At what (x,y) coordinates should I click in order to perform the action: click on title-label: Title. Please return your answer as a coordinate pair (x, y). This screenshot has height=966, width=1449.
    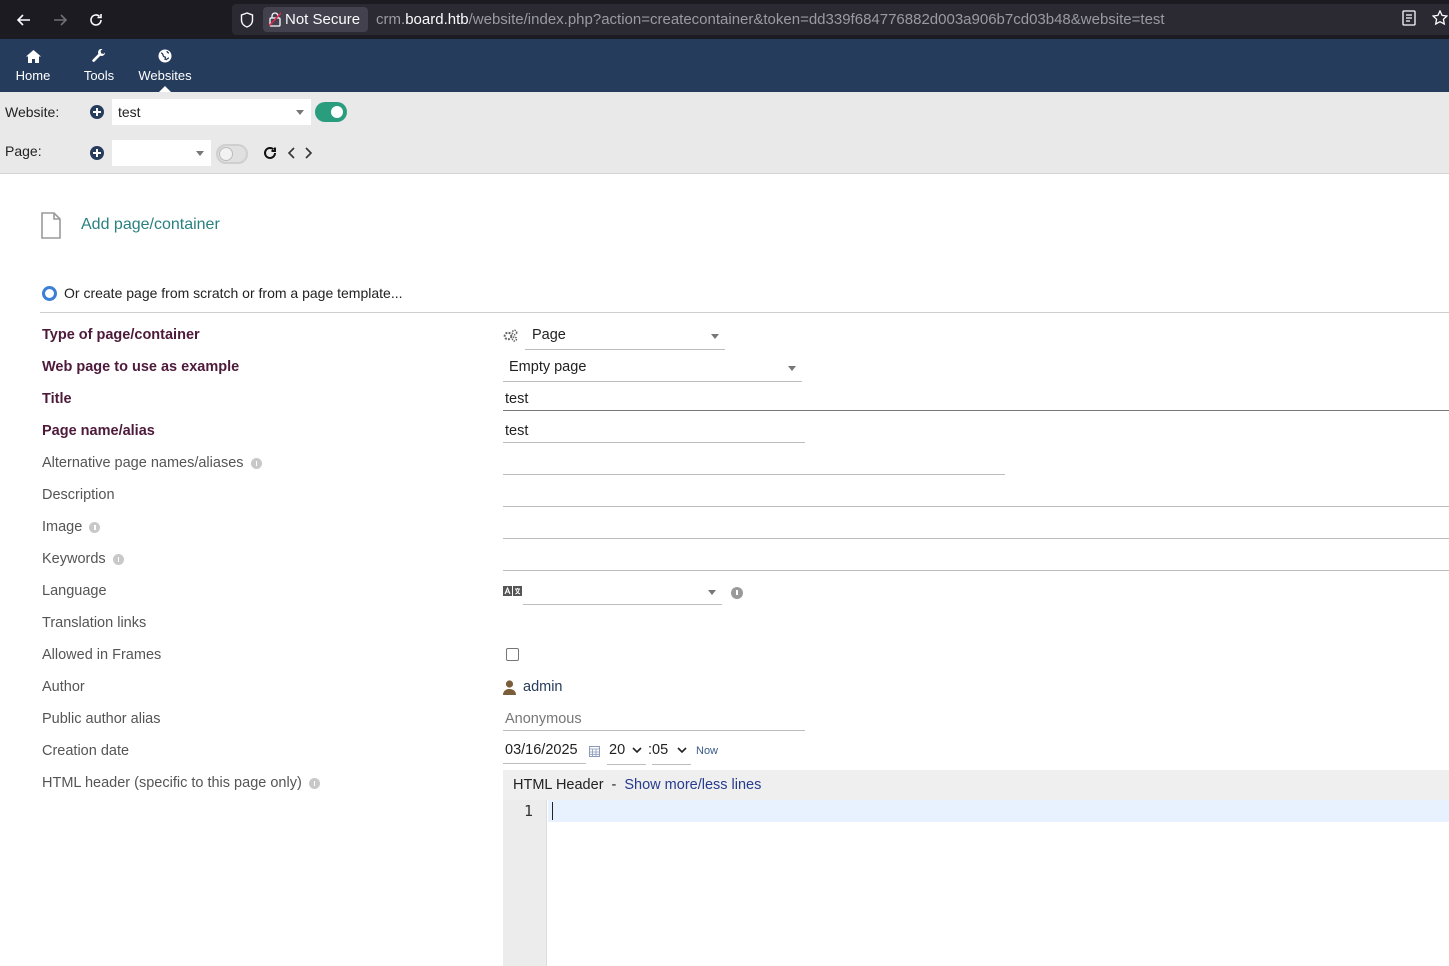
    Looking at the image, I should click on (57, 399).